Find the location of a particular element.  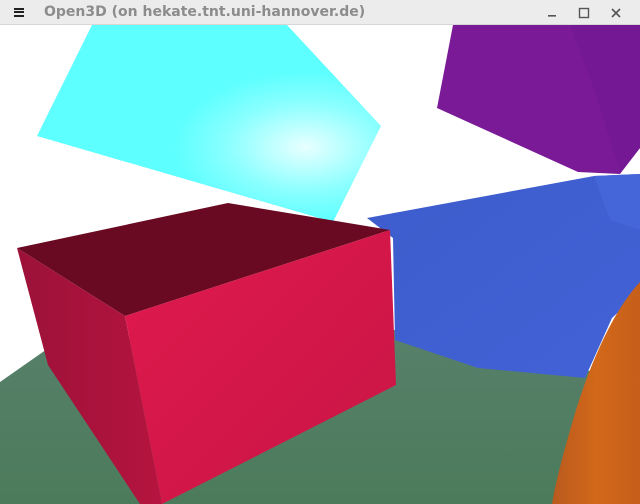

title-bar: Open3D (on hekate.tnt.uni-hannover.de) is located at coordinates (320, 12).